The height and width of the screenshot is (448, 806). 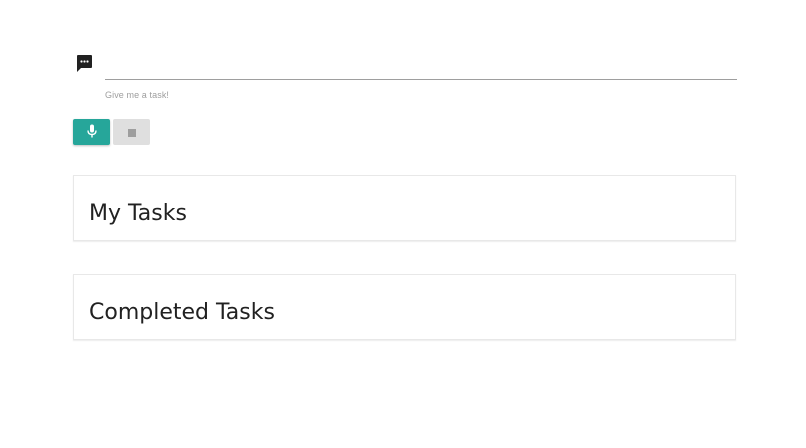 What do you see at coordinates (138, 213) in the screenshot?
I see `my-tasks-title: My Tasks` at bounding box center [138, 213].